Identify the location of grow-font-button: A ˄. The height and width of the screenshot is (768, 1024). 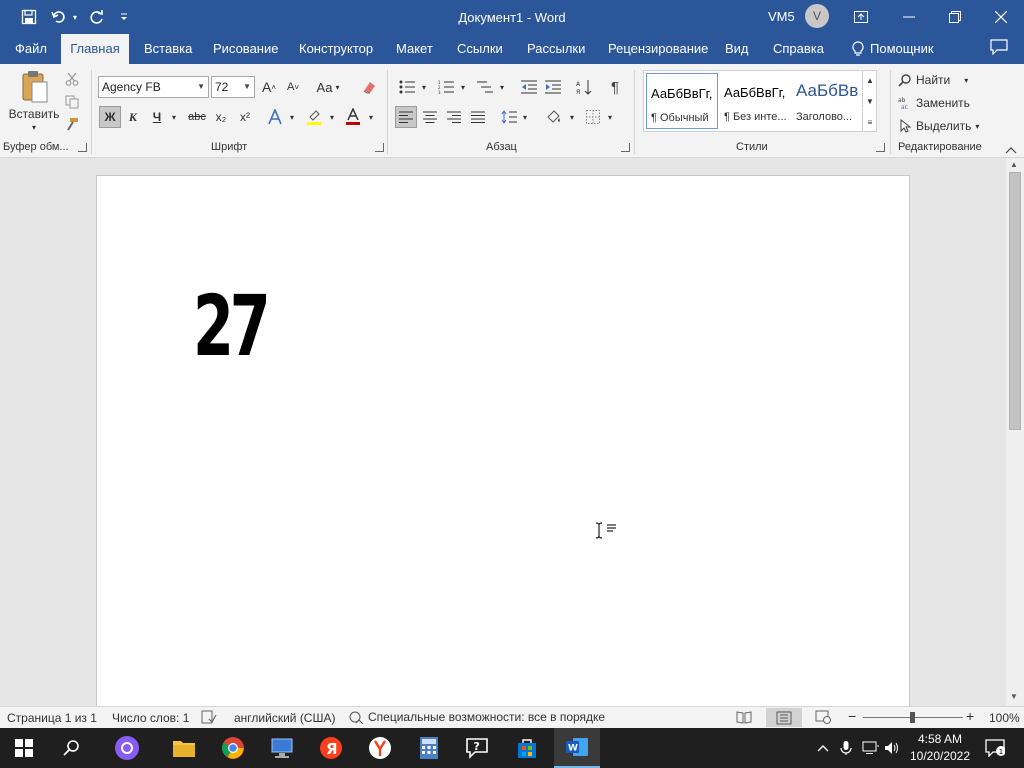
(269, 87).